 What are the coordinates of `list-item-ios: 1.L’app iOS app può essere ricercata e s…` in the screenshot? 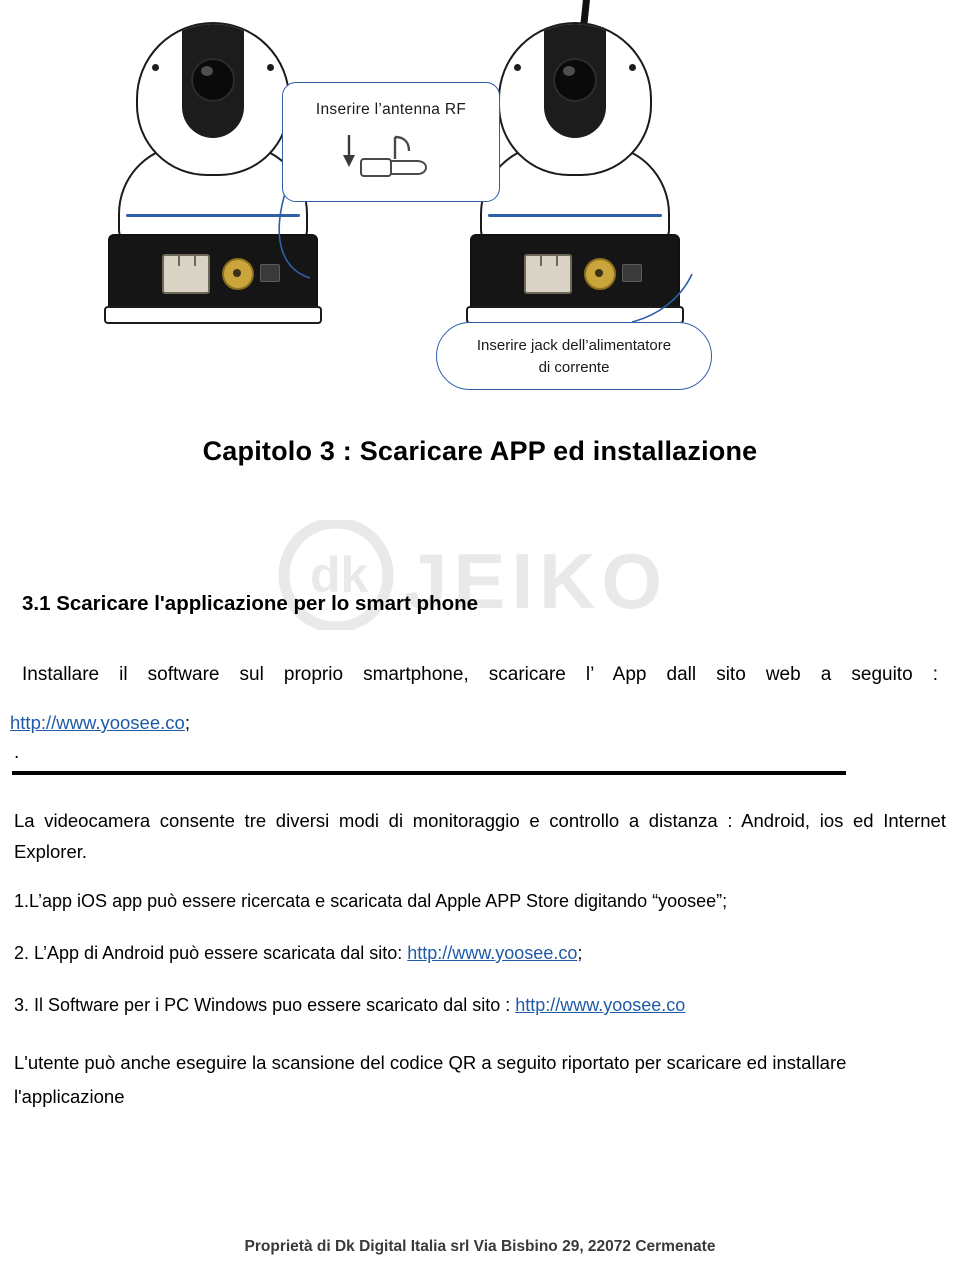 It's located at (371, 901).